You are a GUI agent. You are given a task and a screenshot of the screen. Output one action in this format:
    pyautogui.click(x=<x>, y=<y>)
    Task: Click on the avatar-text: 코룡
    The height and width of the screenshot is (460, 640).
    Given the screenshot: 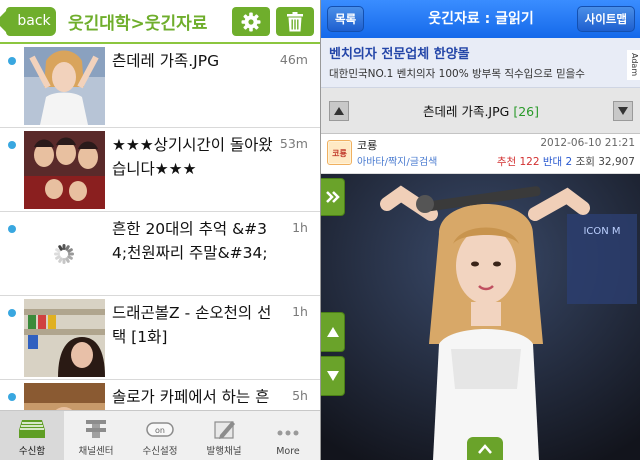 What is the action you would take?
    pyautogui.click(x=339, y=153)
    